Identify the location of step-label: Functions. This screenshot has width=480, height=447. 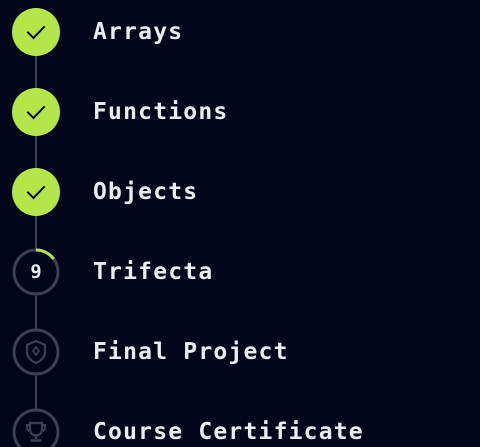
(161, 112).